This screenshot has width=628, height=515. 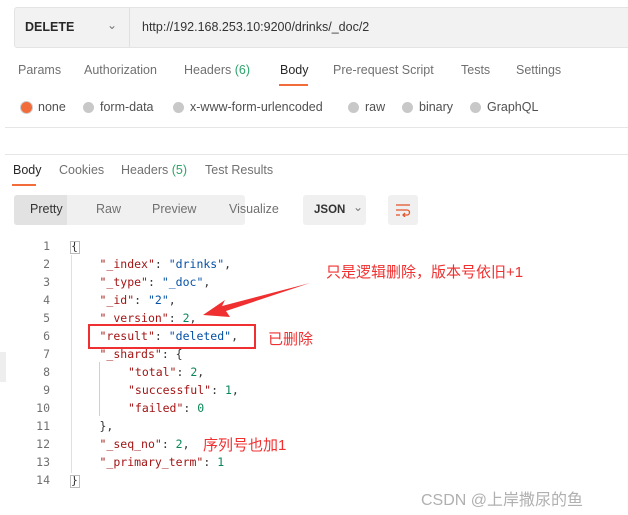 I want to click on watermark: CSDN @上岸撒尿的鱼, so click(x=502, y=500).